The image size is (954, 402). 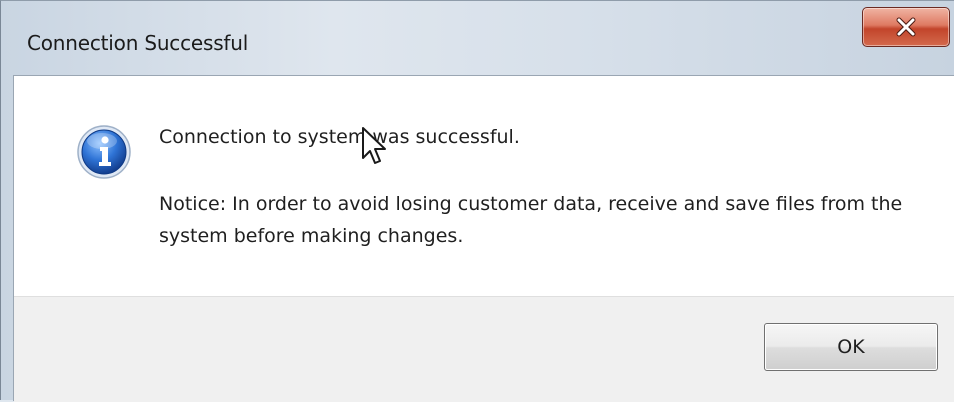 What do you see at coordinates (138, 43) in the screenshot?
I see `window-title: Connection Successful` at bounding box center [138, 43].